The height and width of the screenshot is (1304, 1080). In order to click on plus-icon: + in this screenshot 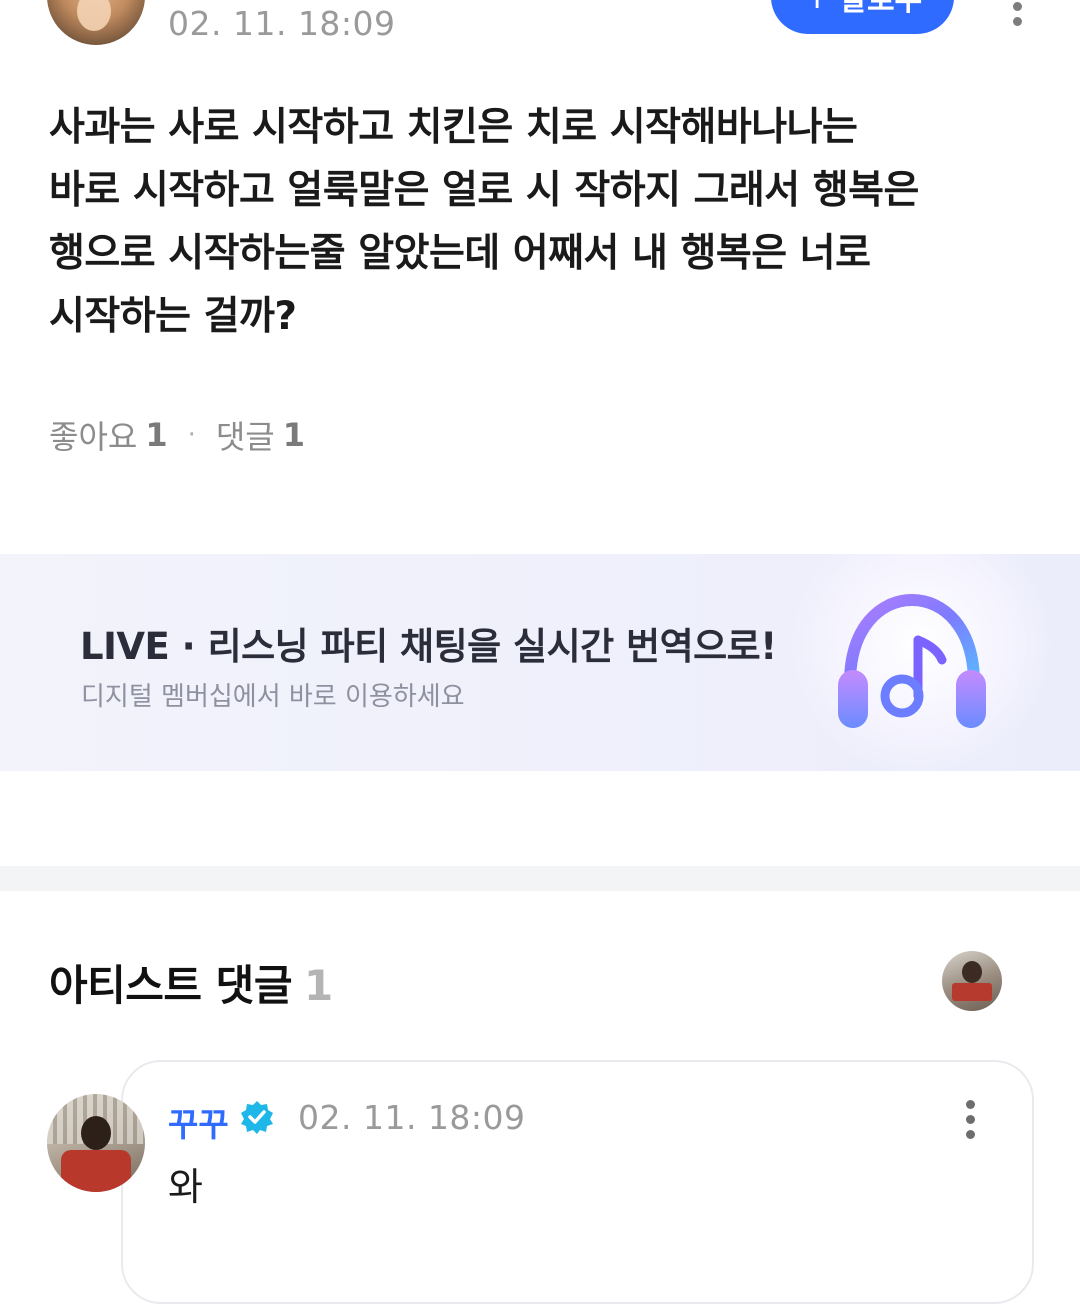, I will do `click(817, 8)`.